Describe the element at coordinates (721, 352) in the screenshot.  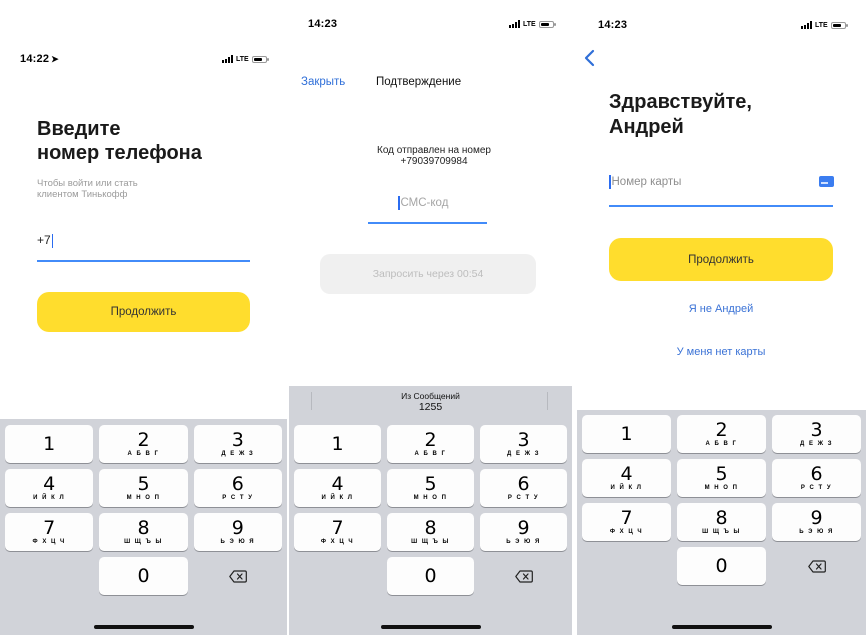
I see `no-card-link: У меня нет карты` at that location.